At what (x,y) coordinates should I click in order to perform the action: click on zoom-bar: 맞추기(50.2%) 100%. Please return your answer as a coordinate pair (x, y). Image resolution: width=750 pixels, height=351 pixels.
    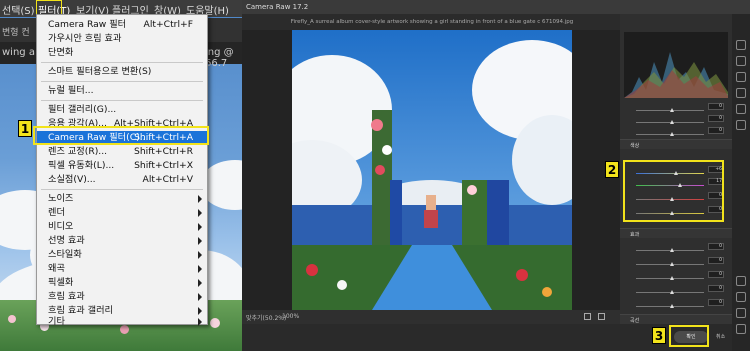
    Looking at the image, I should click on (432, 317).